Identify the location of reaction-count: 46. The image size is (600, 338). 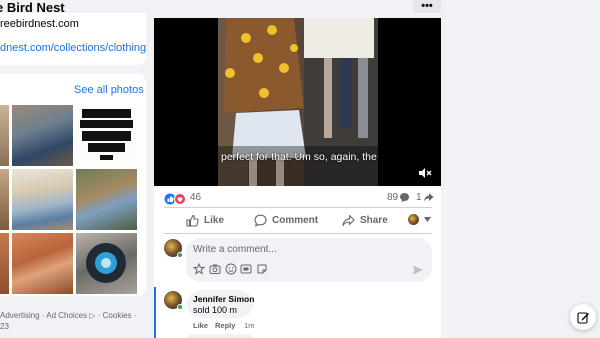
(195, 197).